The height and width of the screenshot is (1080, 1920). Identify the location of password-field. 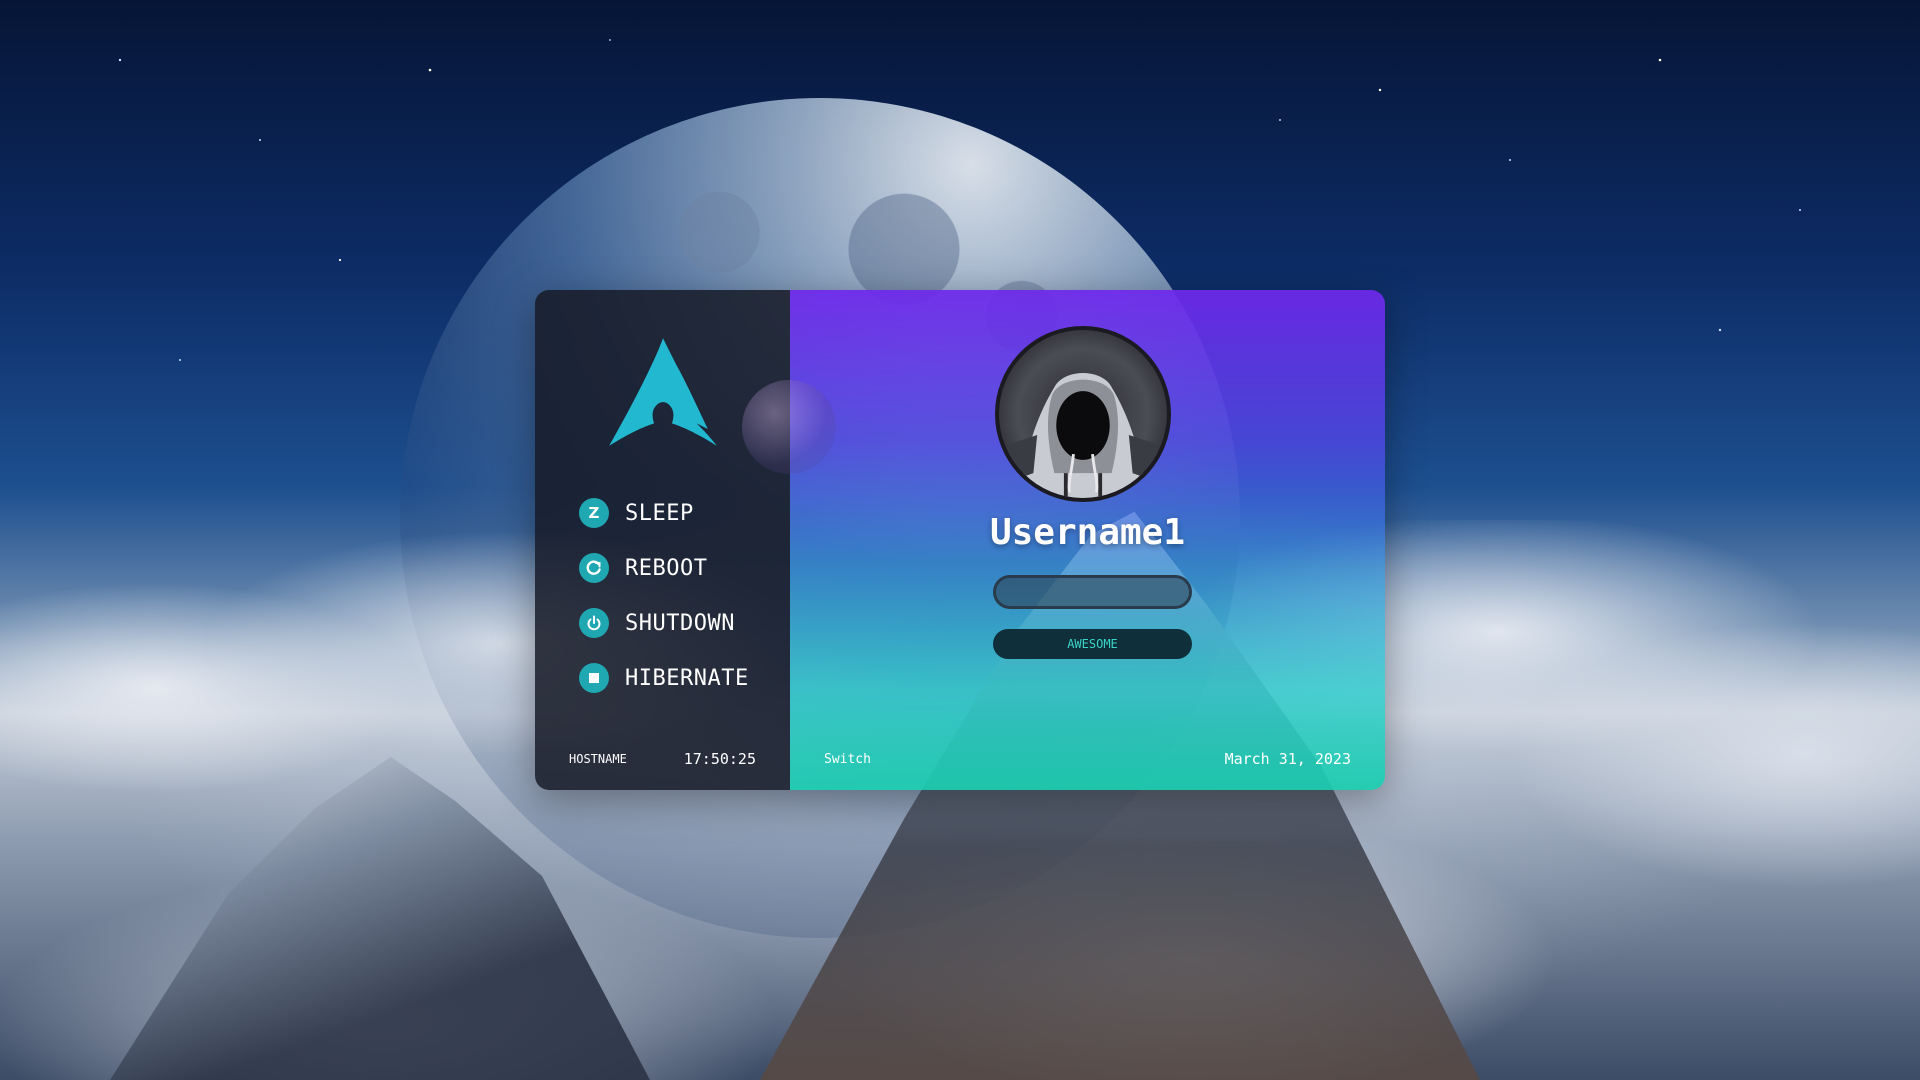
(1092, 592).